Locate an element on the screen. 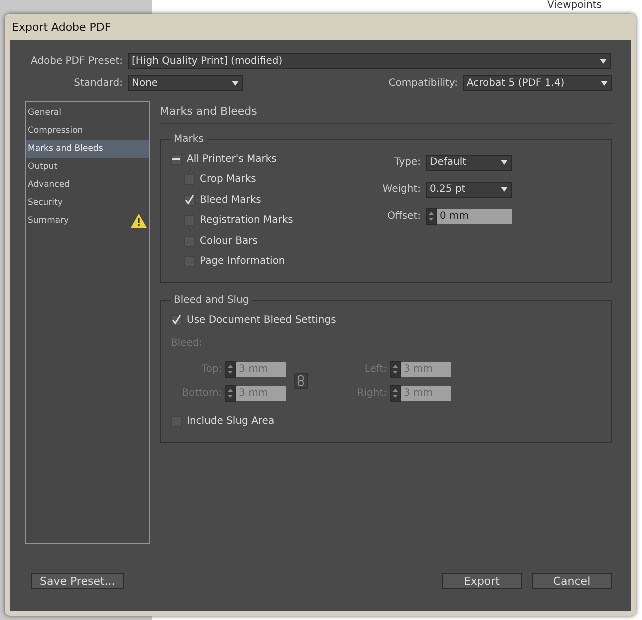  export-button: Export is located at coordinates (482, 581).